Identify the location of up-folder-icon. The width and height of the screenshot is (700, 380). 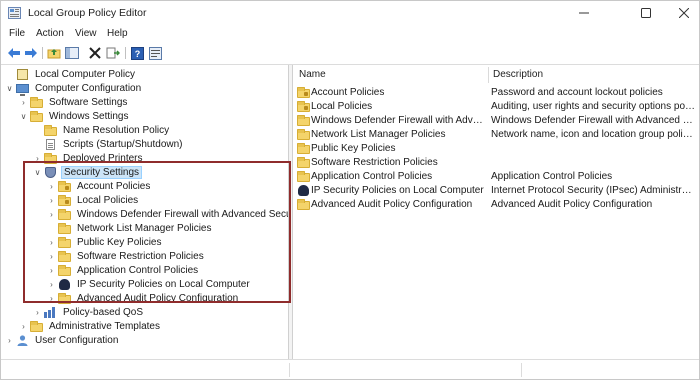
(54, 54).